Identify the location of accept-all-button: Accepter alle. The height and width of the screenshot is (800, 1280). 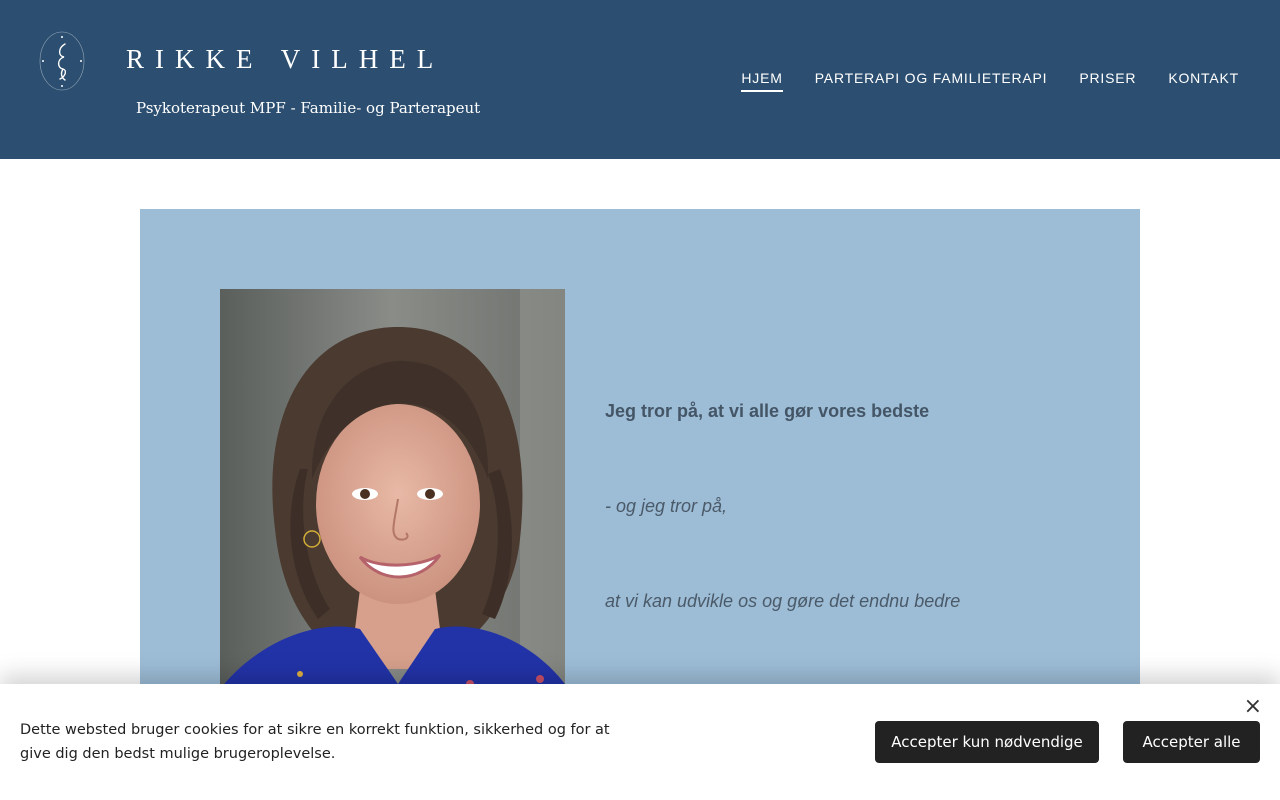
(1191, 742).